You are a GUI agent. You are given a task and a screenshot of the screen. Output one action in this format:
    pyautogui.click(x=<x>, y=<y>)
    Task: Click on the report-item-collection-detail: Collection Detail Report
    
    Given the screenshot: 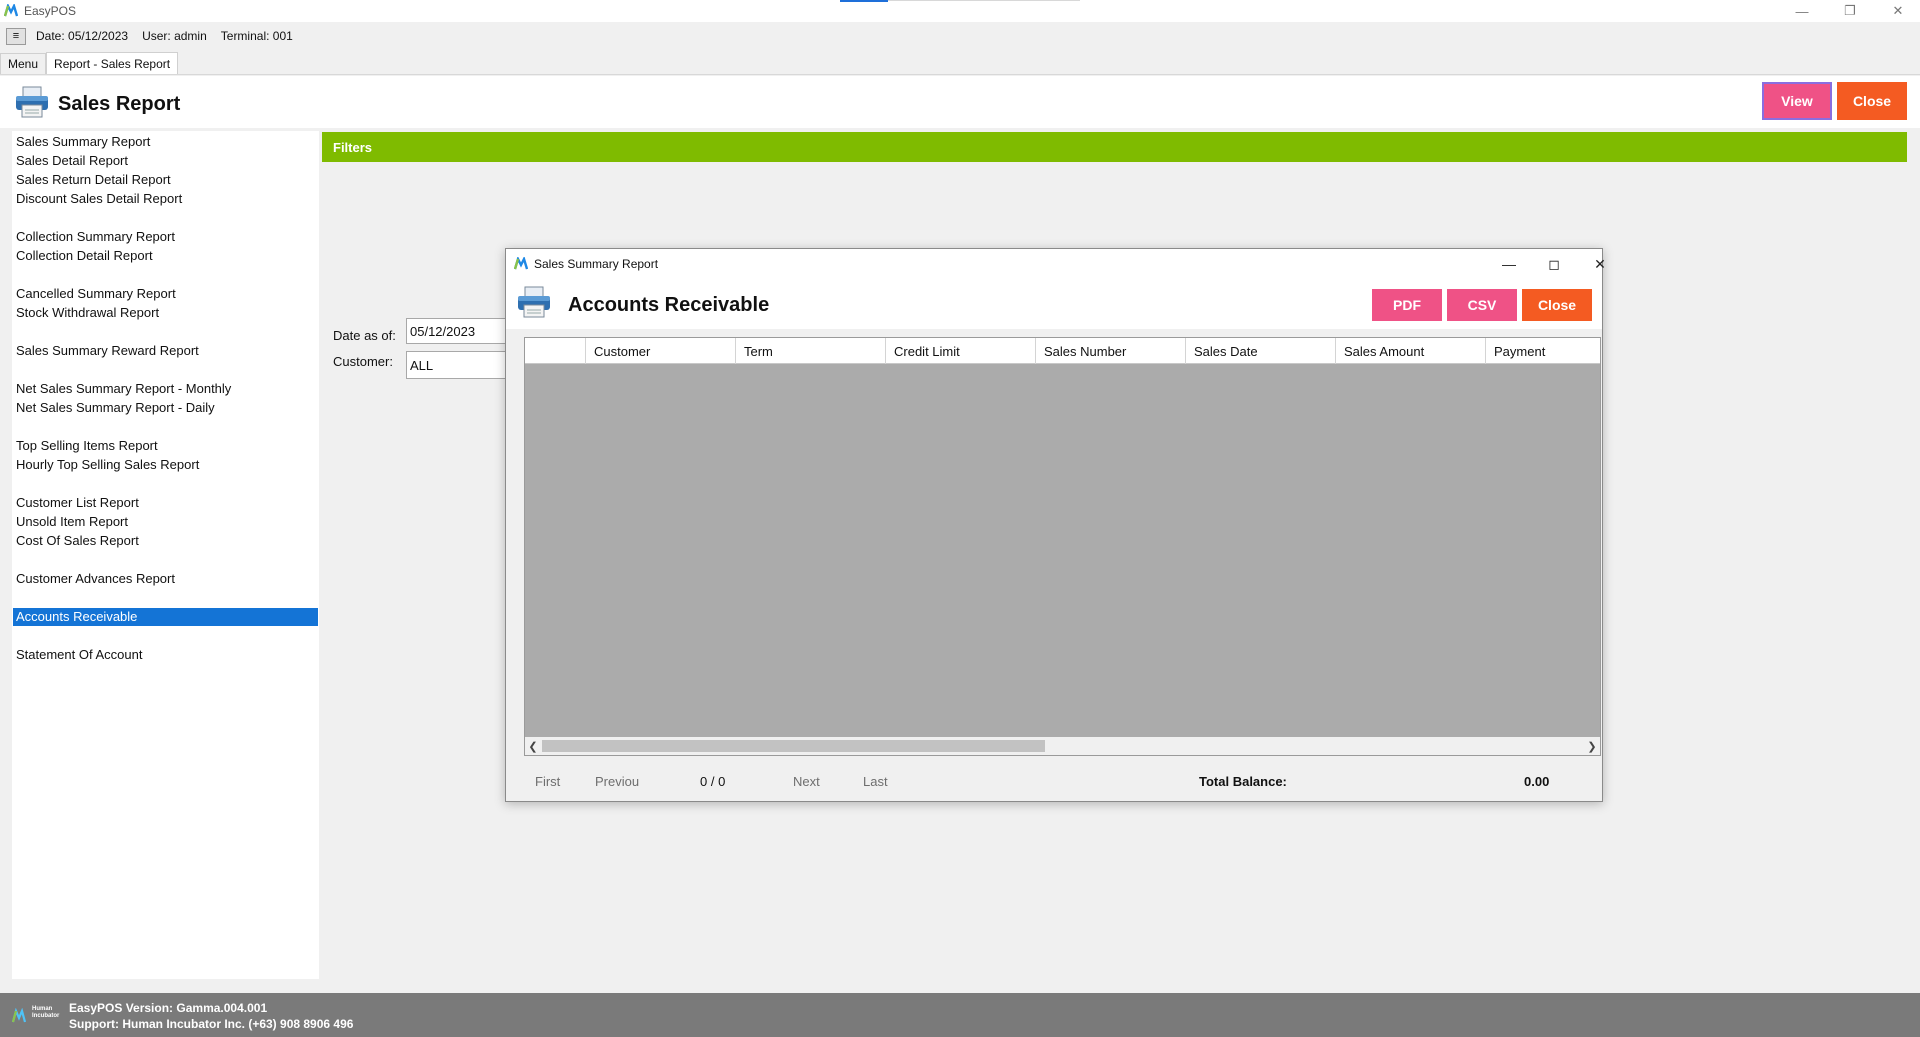 What is the action you would take?
    pyautogui.click(x=84, y=256)
    